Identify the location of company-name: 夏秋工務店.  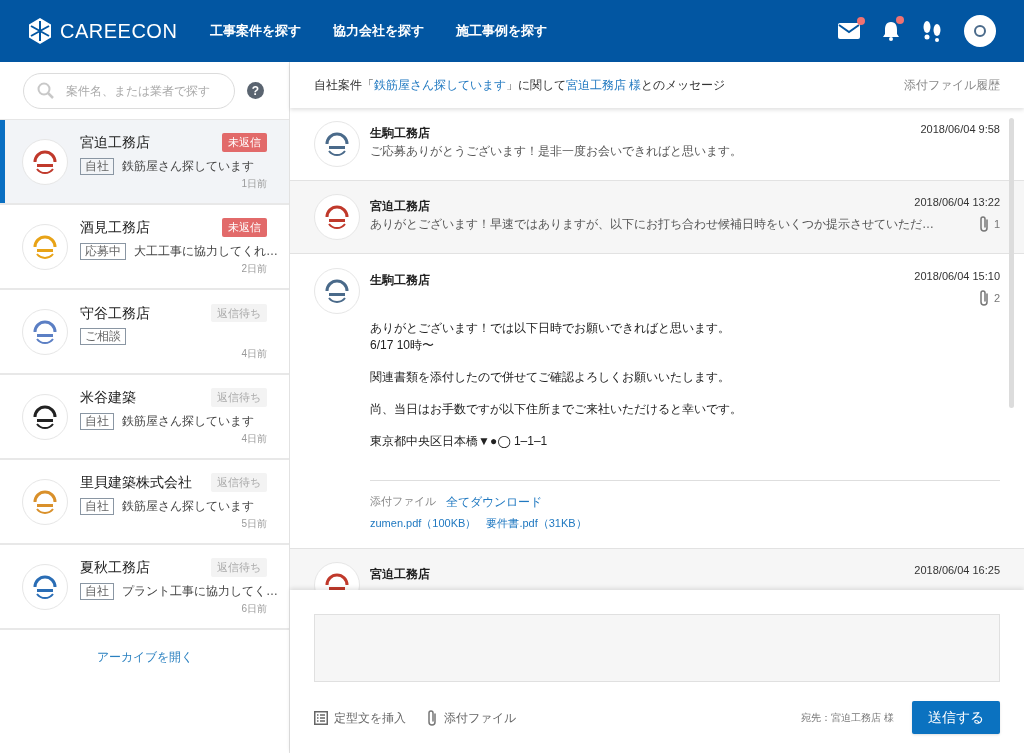
(115, 567).